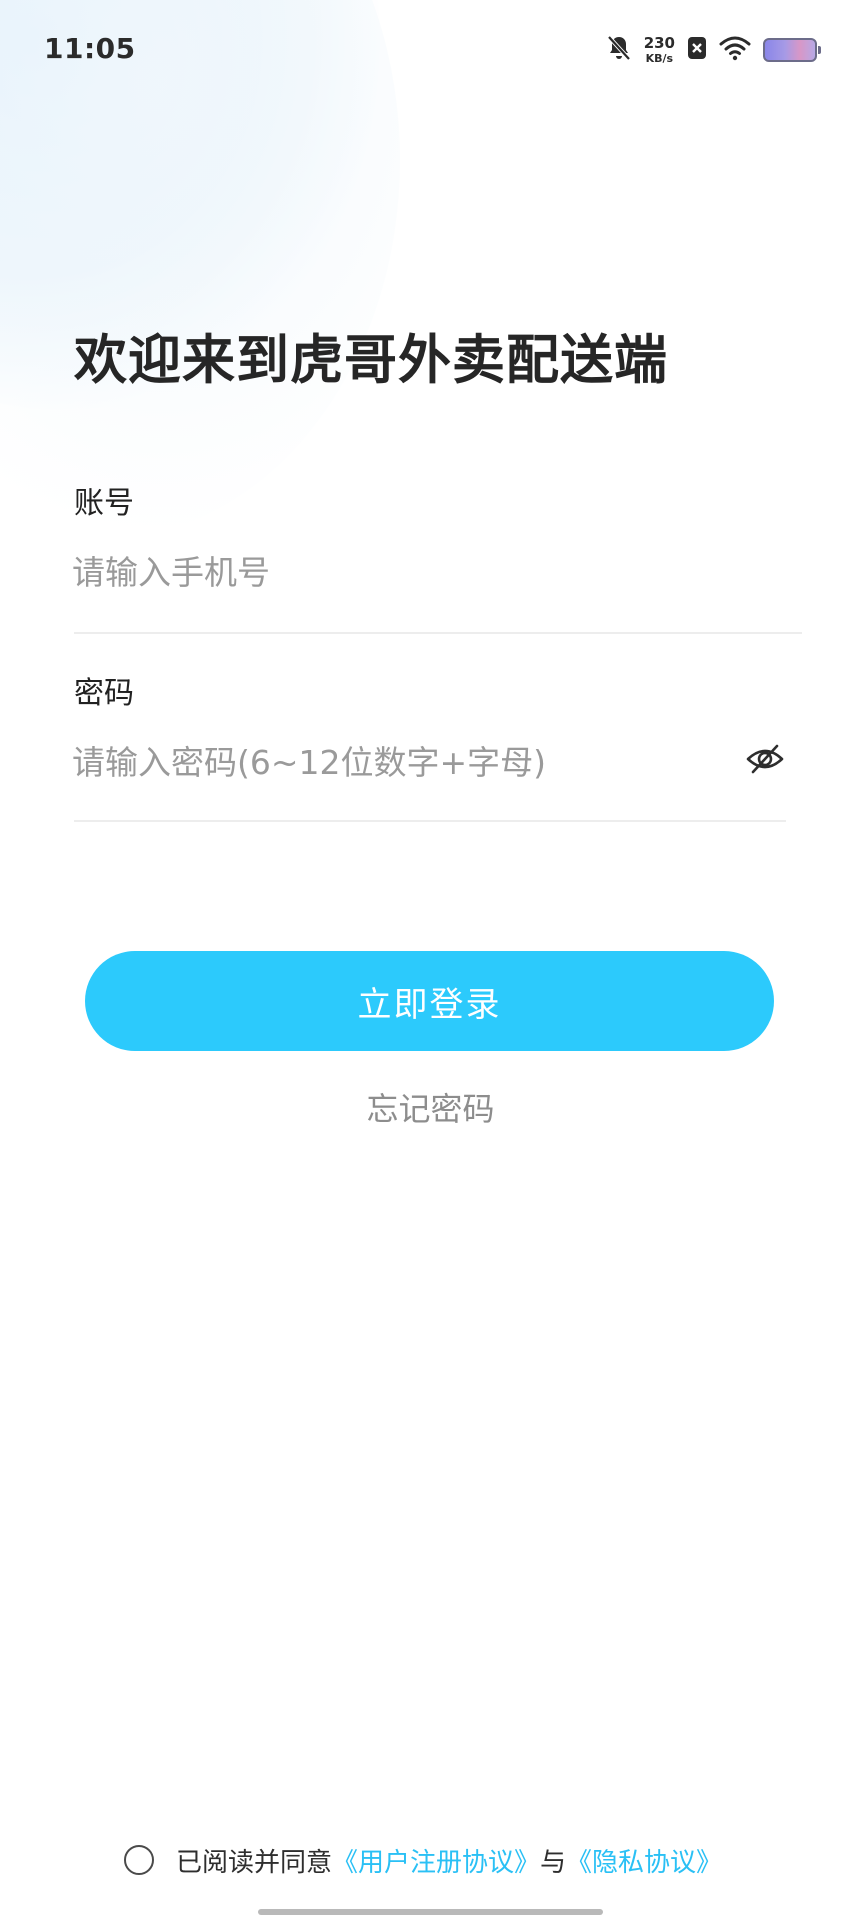 The image size is (861, 1920). What do you see at coordinates (104, 503) in the screenshot?
I see `account-label: 账号` at bounding box center [104, 503].